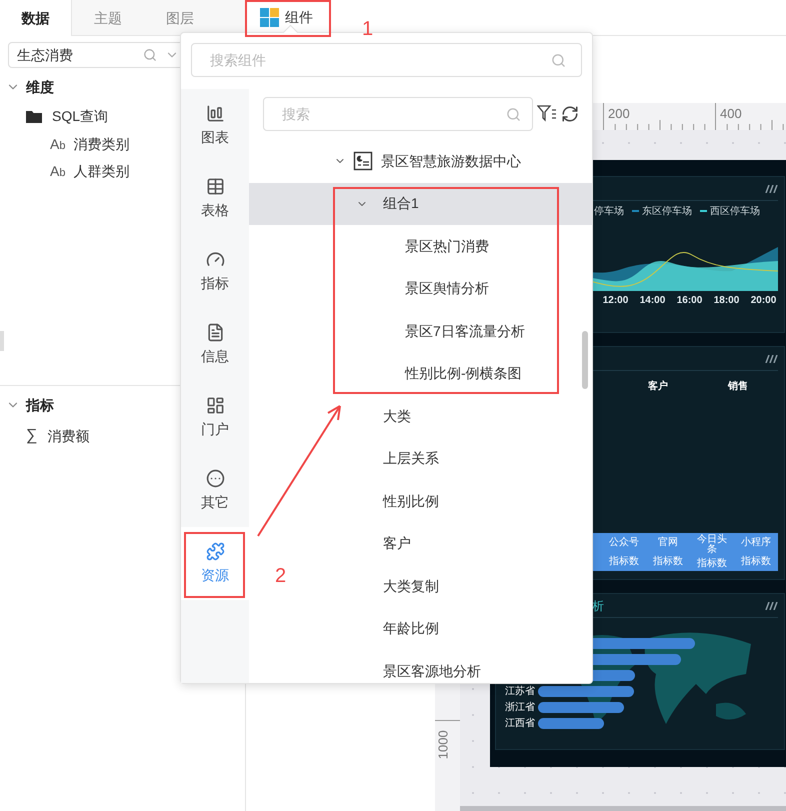 The height and width of the screenshot is (811, 786). I want to click on category-tab: 指标, so click(215, 271).